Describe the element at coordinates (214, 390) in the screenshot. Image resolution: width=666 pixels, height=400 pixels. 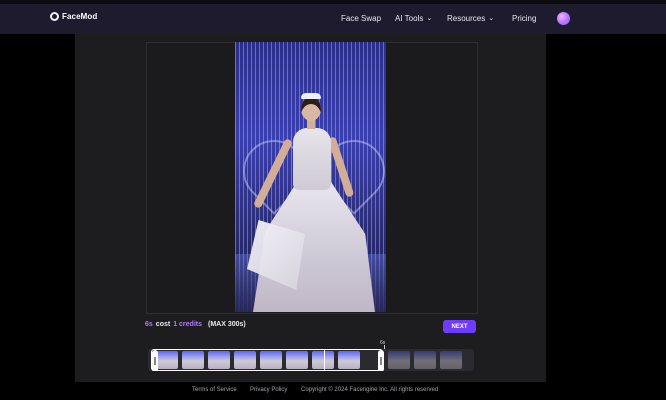
I see `terms-link: Terms of Service` at that location.